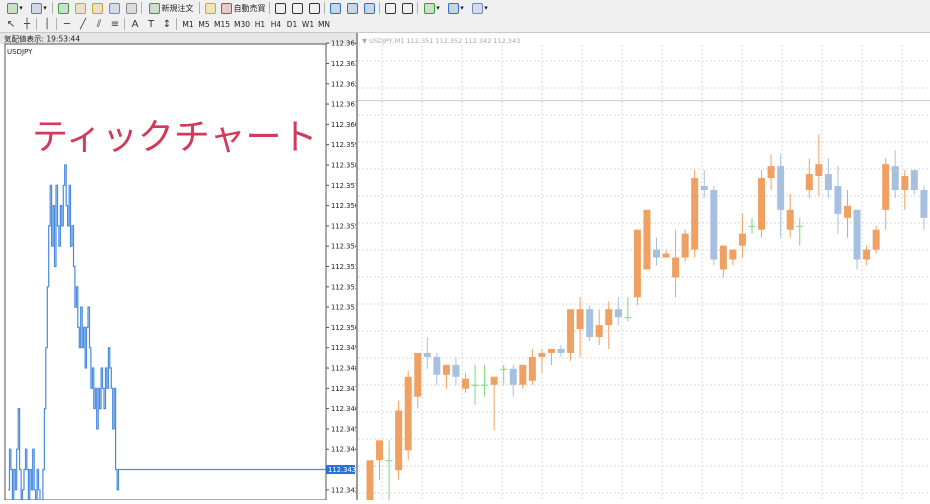  What do you see at coordinates (204, 24) in the screenshot?
I see `timeframe-m5-button: M5` at bounding box center [204, 24].